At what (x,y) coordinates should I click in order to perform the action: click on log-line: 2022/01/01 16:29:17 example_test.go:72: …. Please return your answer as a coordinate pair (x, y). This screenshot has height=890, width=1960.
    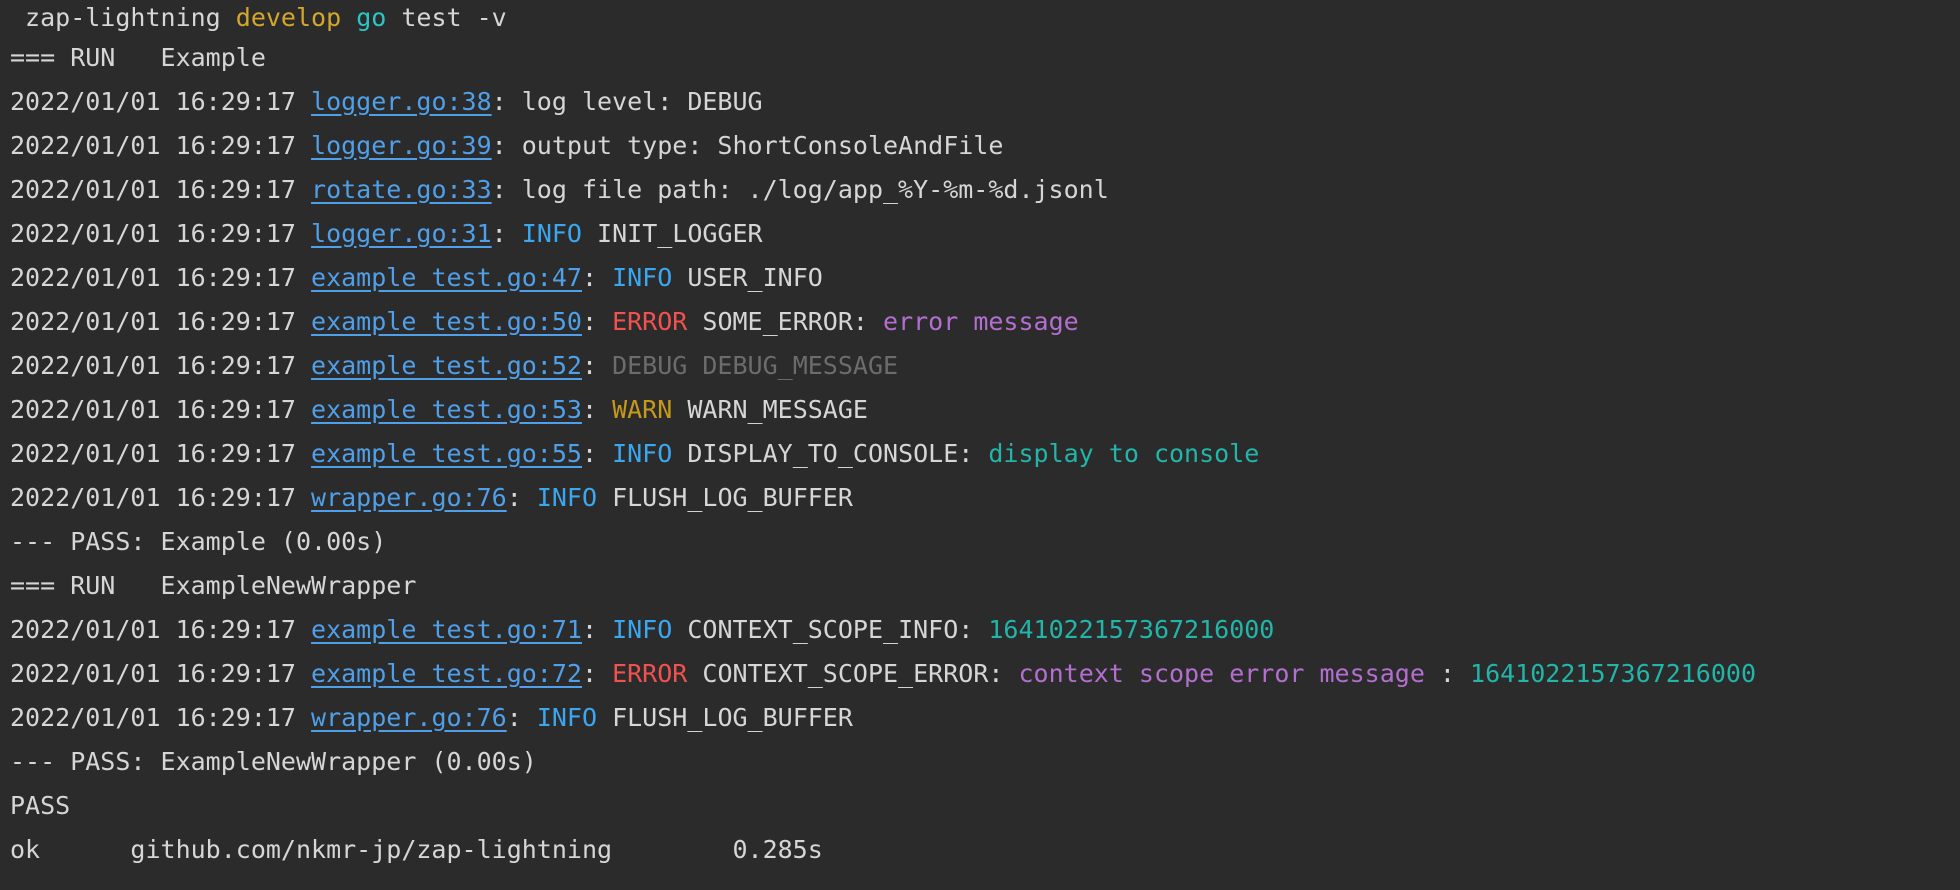
    Looking at the image, I should click on (985, 674).